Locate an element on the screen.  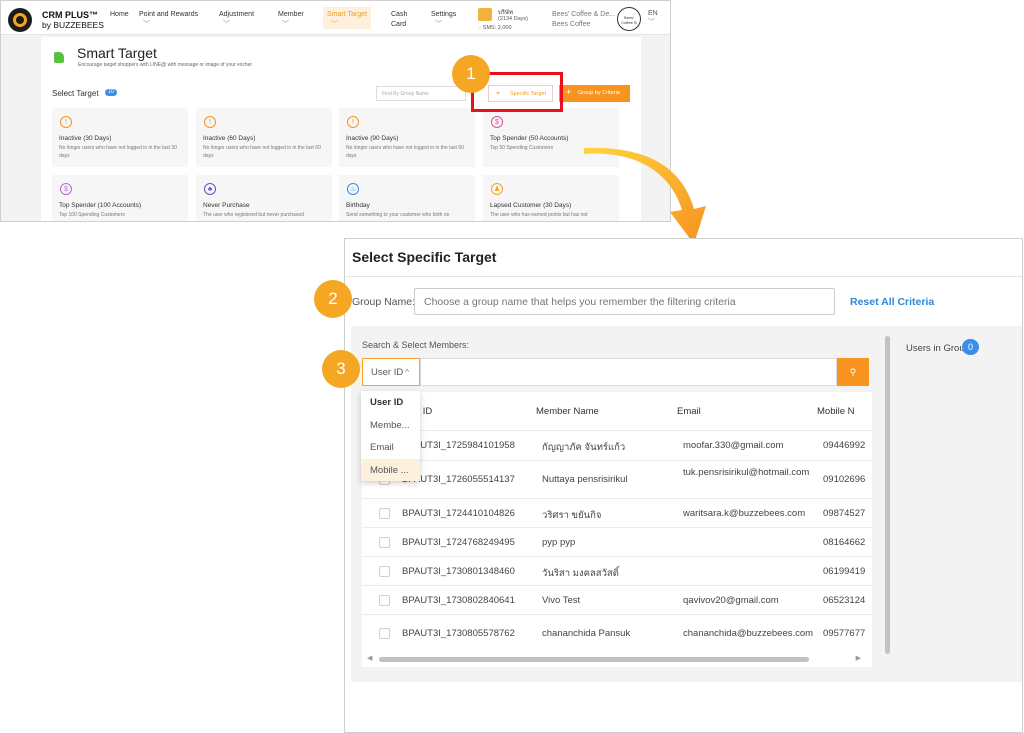
target-card-title: Top Spender (100 Accounts) is located at coordinates (100, 205).